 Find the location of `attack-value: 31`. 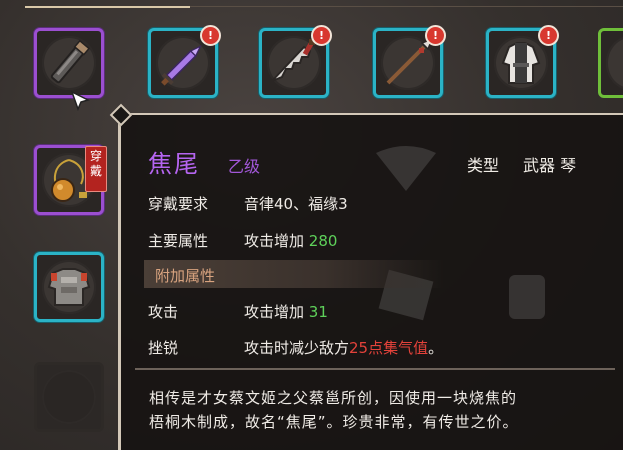

attack-value: 31 is located at coordinates (318, 312).